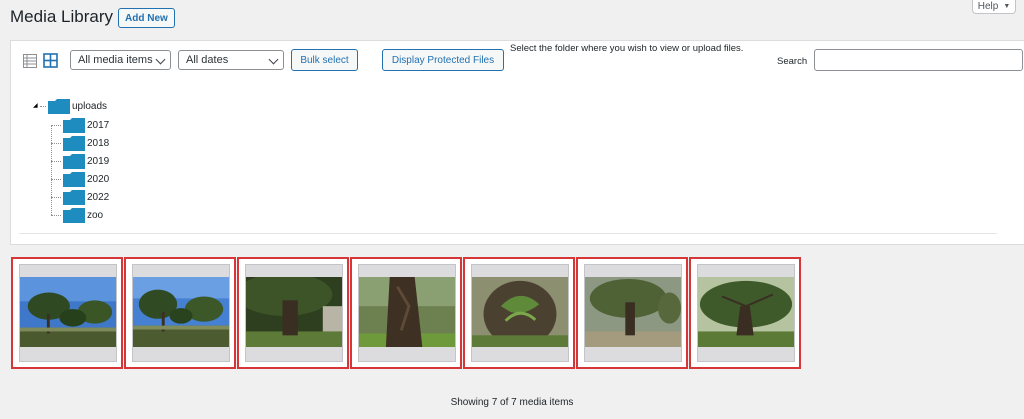 Image resolution: width=1024 pixels, height=419 pixels. I want to click on folder-node-2019: 2019, so click(80, 161).